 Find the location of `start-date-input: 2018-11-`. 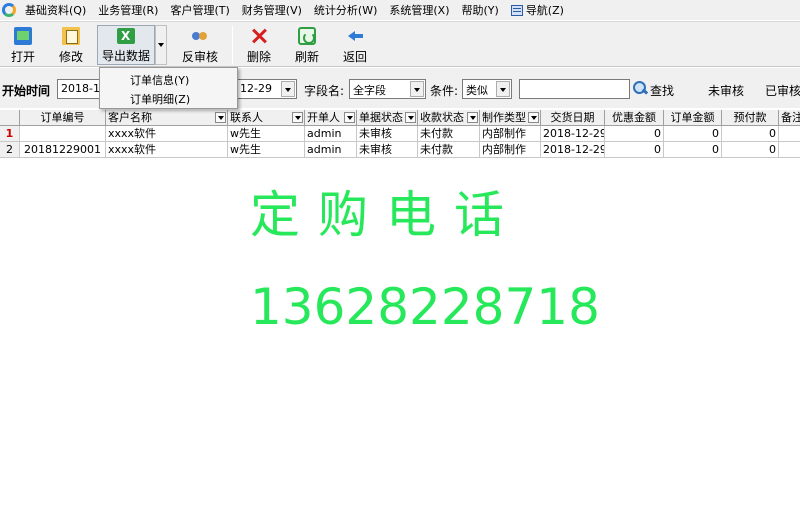

start-date-input: 2018-11- is located at coordinates (80, 89).